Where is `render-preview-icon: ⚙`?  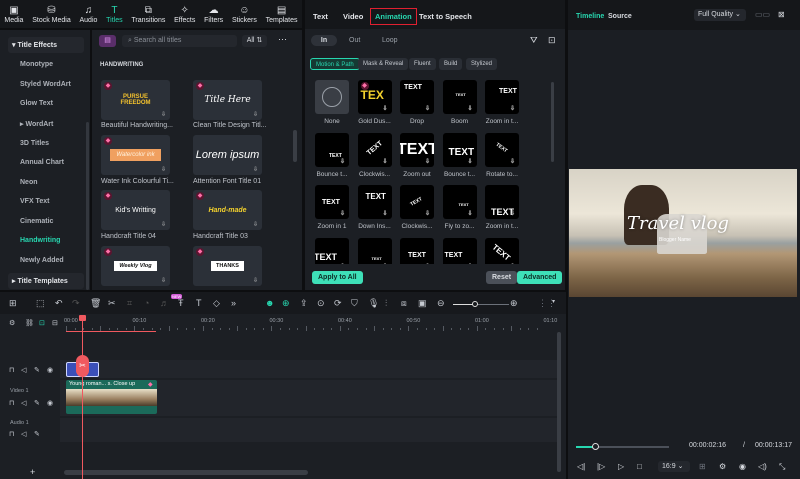 render-preview-icon: ⚙ is located at coordinates (722, 466).